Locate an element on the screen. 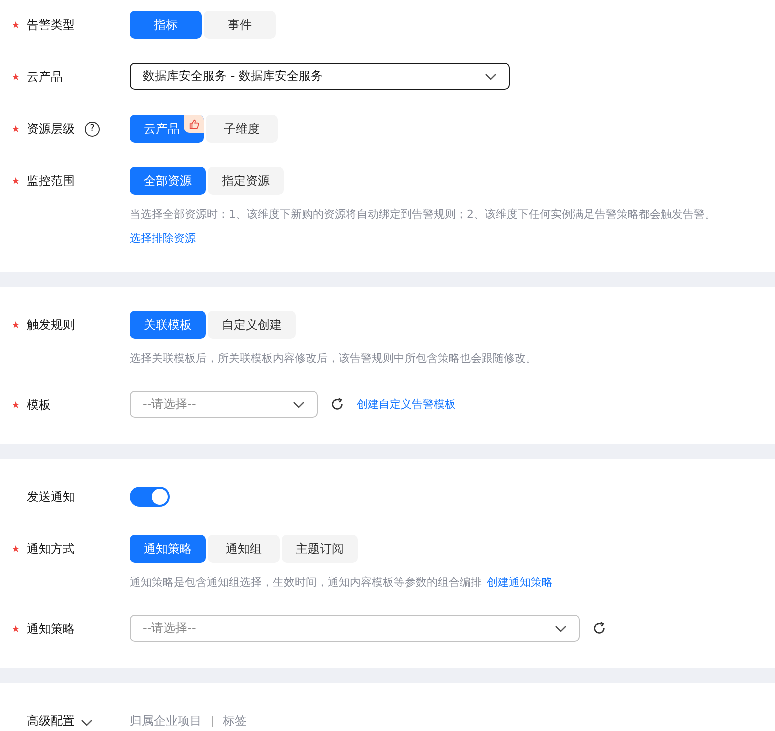 Image resolution: width=775 pixels, height=731 pixels. segment-option: 全部资源 is located at coordinates (168, 181).